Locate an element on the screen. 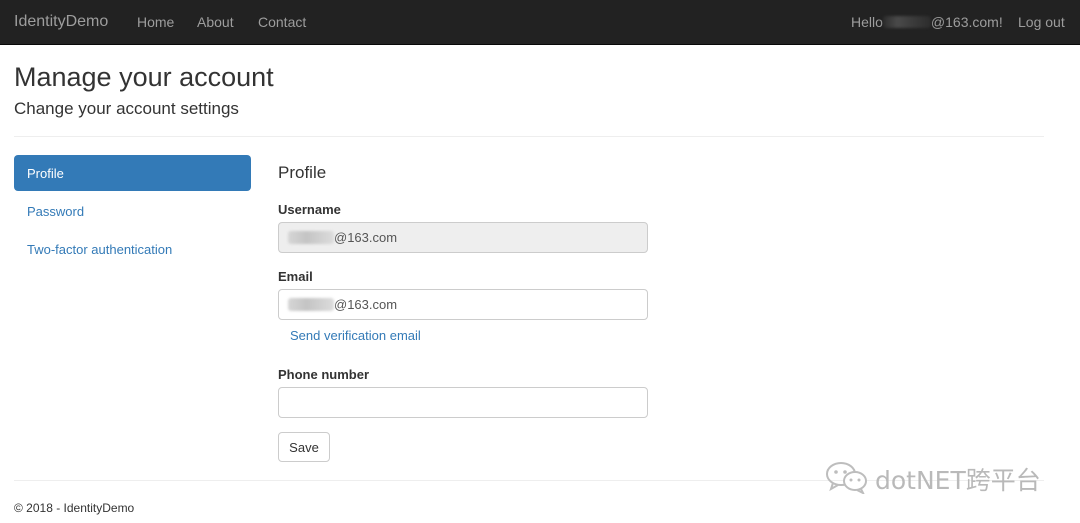  nav-home-link: Home is located at coordinates (155, 22).